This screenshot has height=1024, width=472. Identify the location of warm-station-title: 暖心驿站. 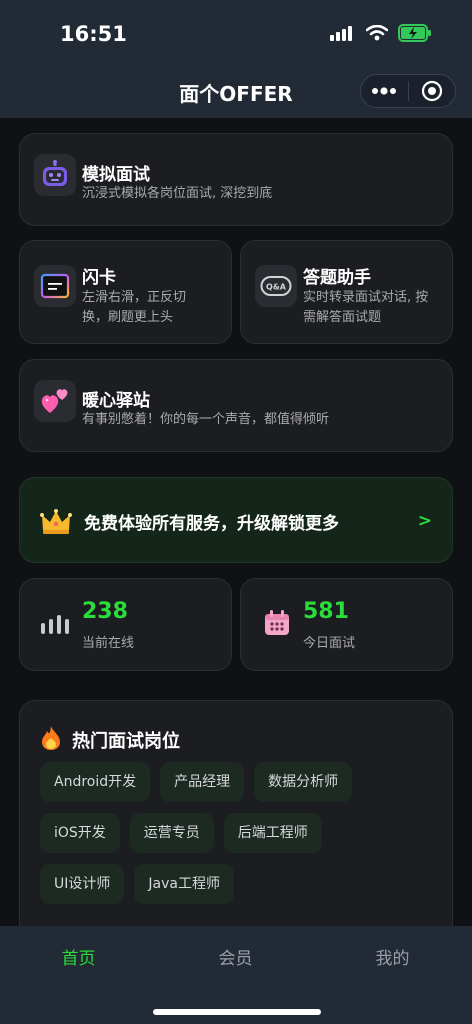
(116, 401).